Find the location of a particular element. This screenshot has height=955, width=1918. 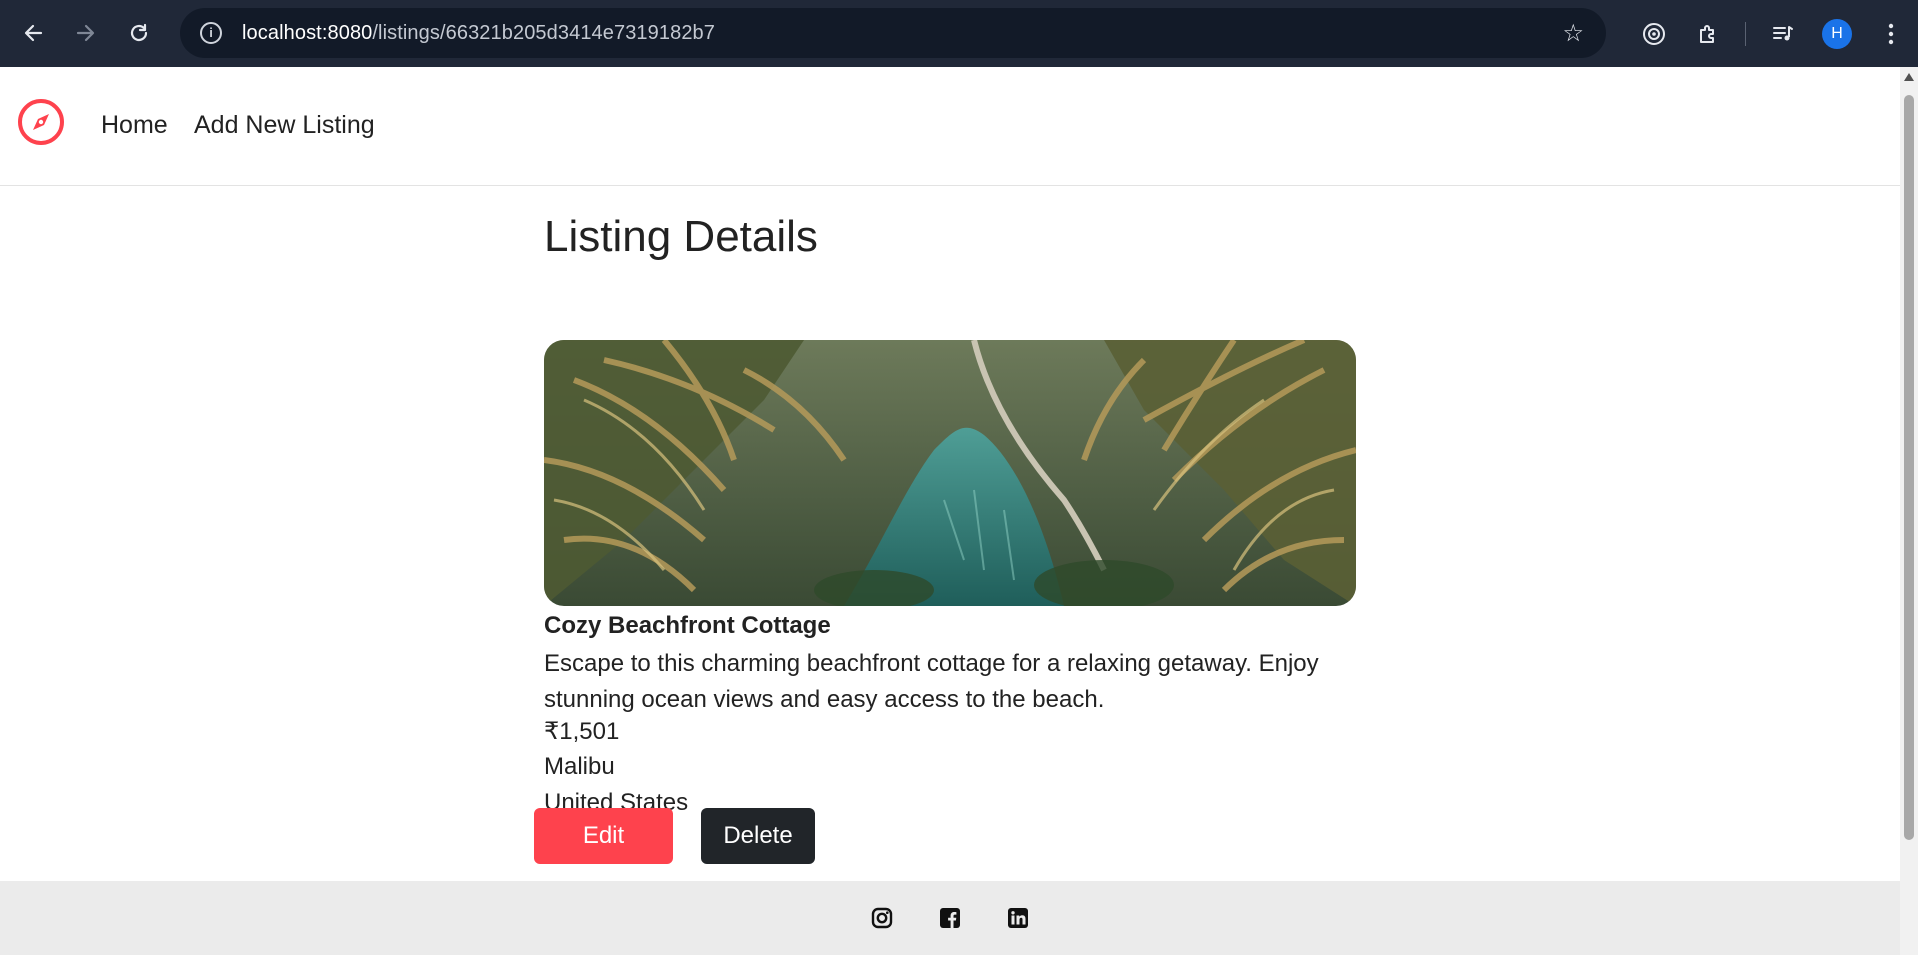

extensions-icon is located at coordinates (1708, 33).